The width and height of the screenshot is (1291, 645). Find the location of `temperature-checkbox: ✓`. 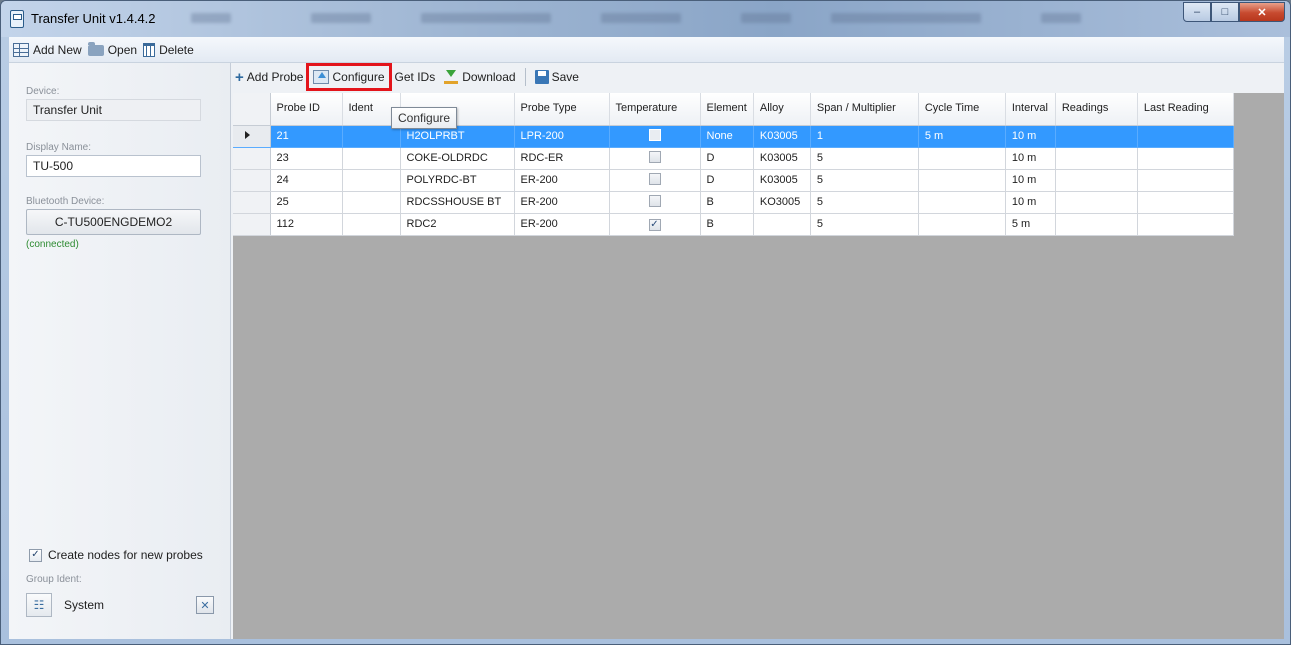

temperature-checkbox: ✓ is located at coordinates (654, 224).